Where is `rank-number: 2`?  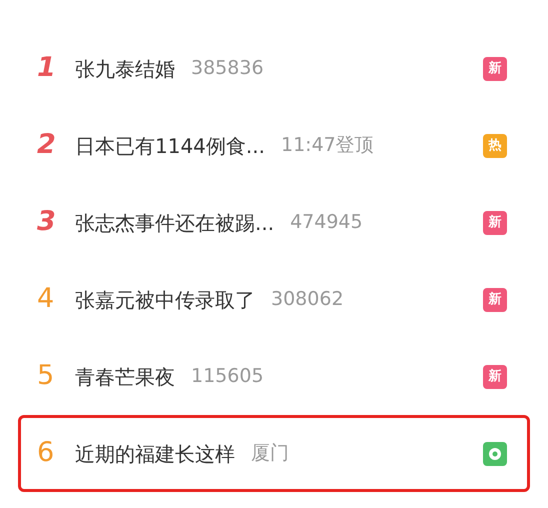
rank-number: 2 is located at coordinates (47, 145).